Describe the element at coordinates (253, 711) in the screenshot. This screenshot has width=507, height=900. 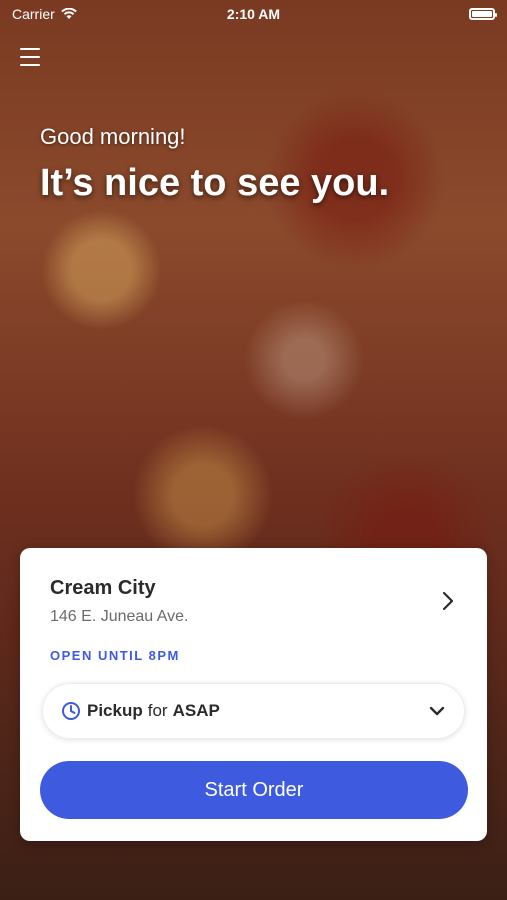
I see `order-mode-selector: Pickup for ASAP` at that location.